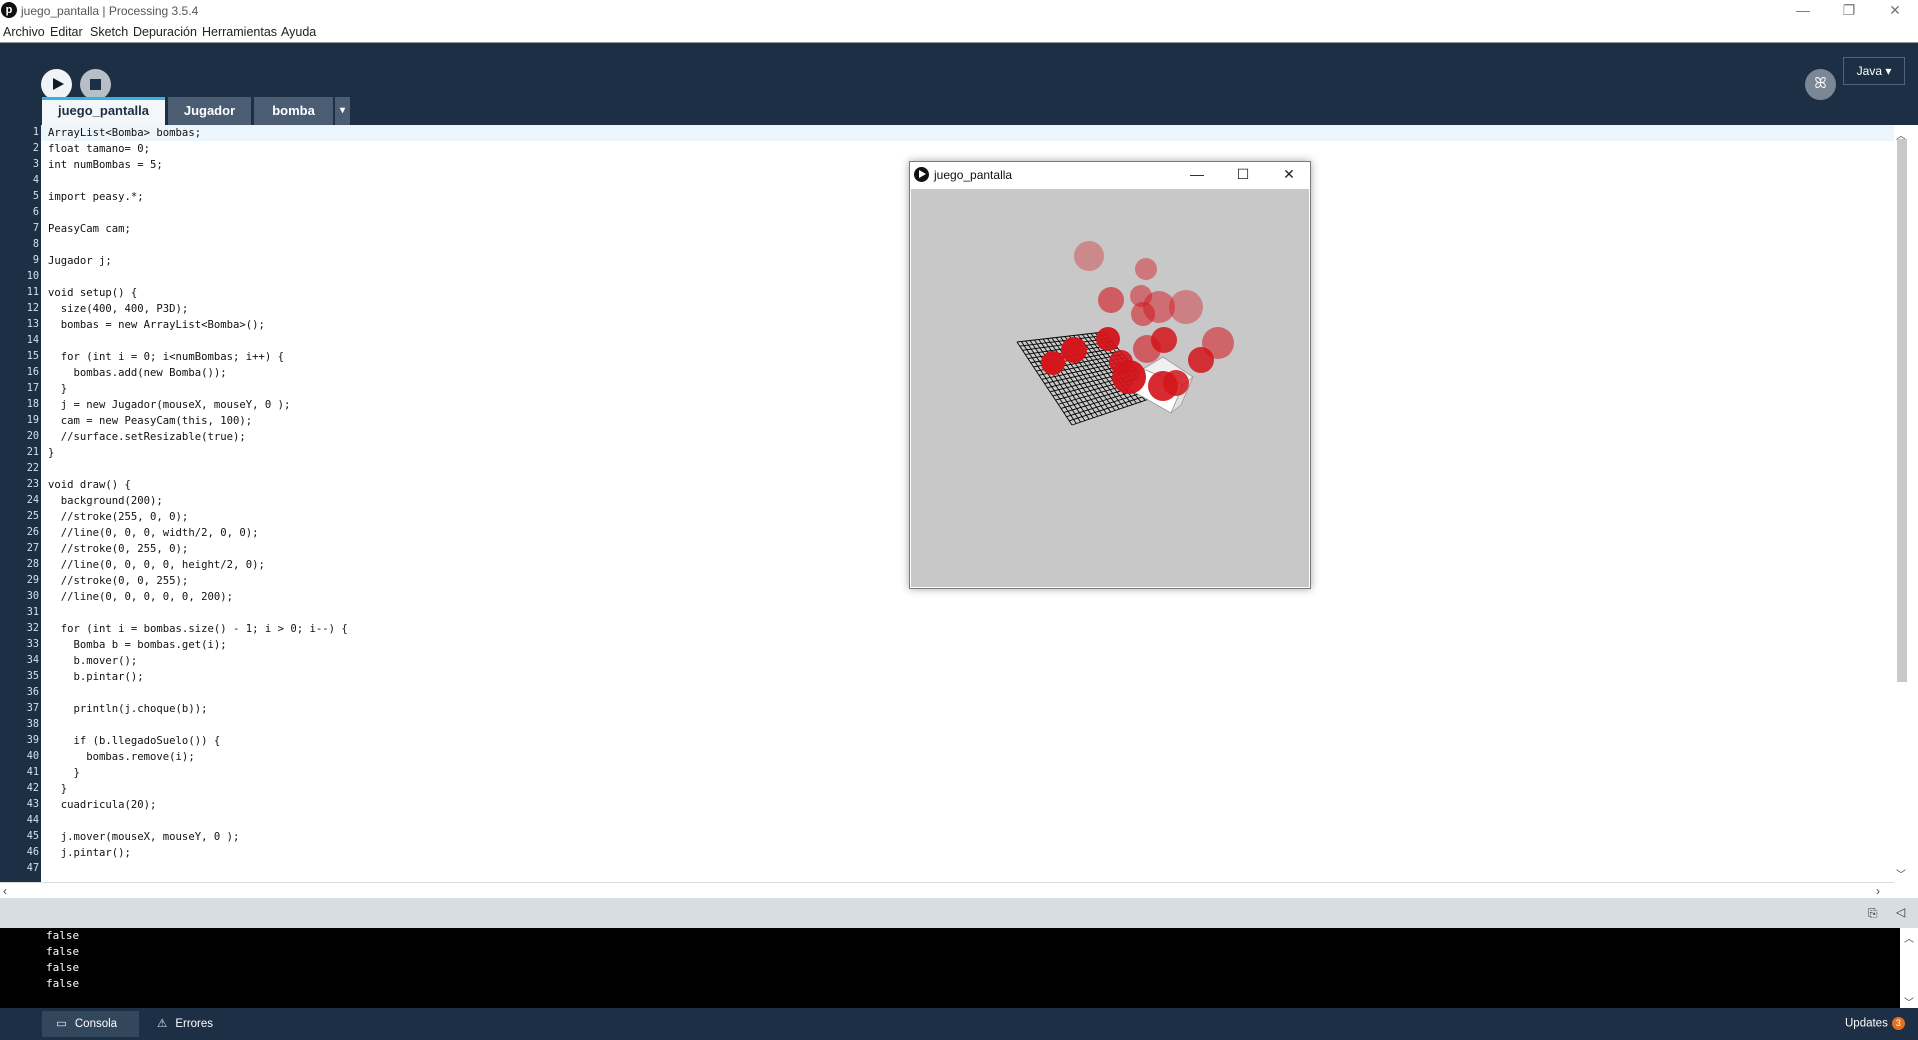  What do you see at coordinates (102, 805) in the screenshot?
I see `code-line: cuadricula(20);` at bounding box center [102, 805].